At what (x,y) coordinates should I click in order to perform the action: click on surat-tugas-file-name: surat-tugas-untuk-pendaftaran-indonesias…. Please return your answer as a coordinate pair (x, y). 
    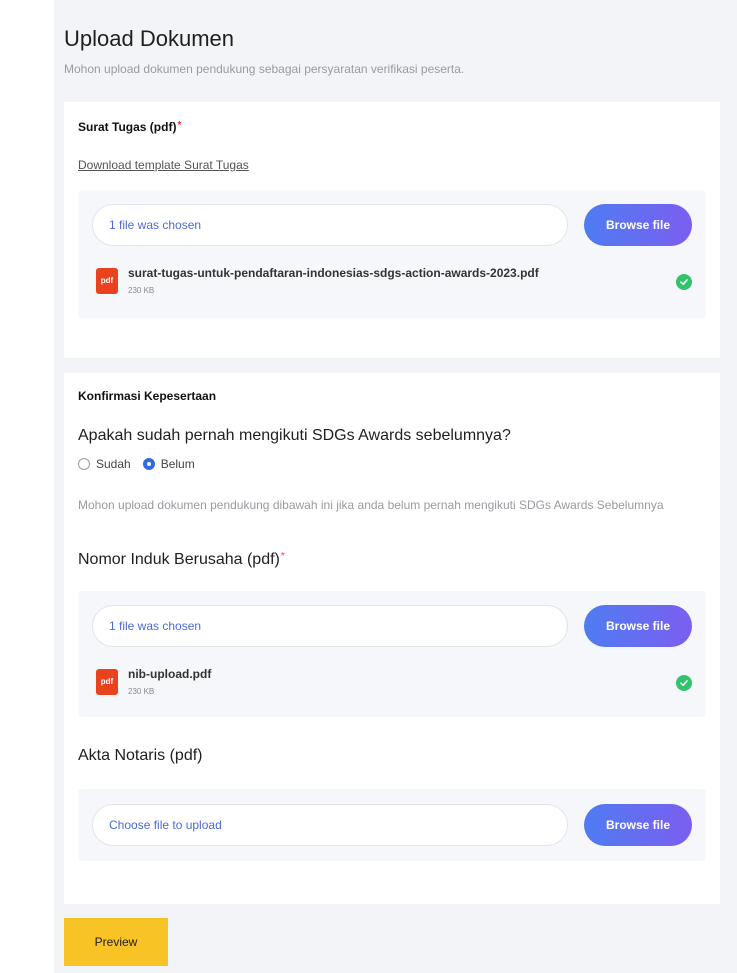
    Looking at the image, I should click on (333, 273).